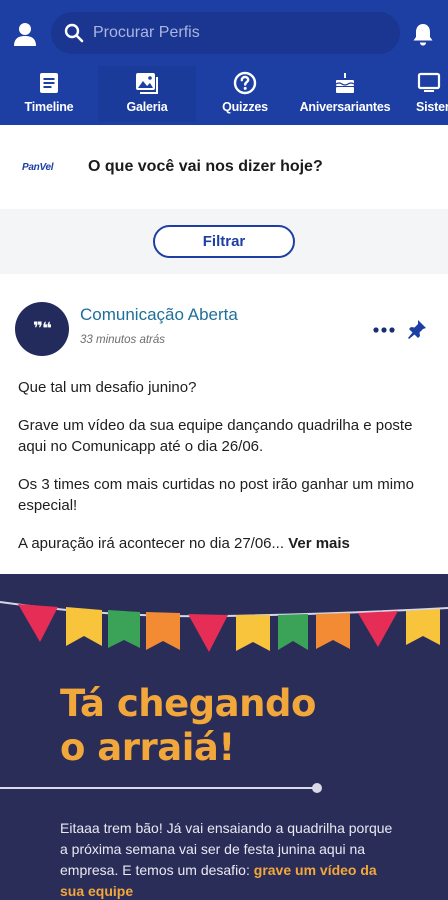  I want to click on cake-icon, so click(345, 83).